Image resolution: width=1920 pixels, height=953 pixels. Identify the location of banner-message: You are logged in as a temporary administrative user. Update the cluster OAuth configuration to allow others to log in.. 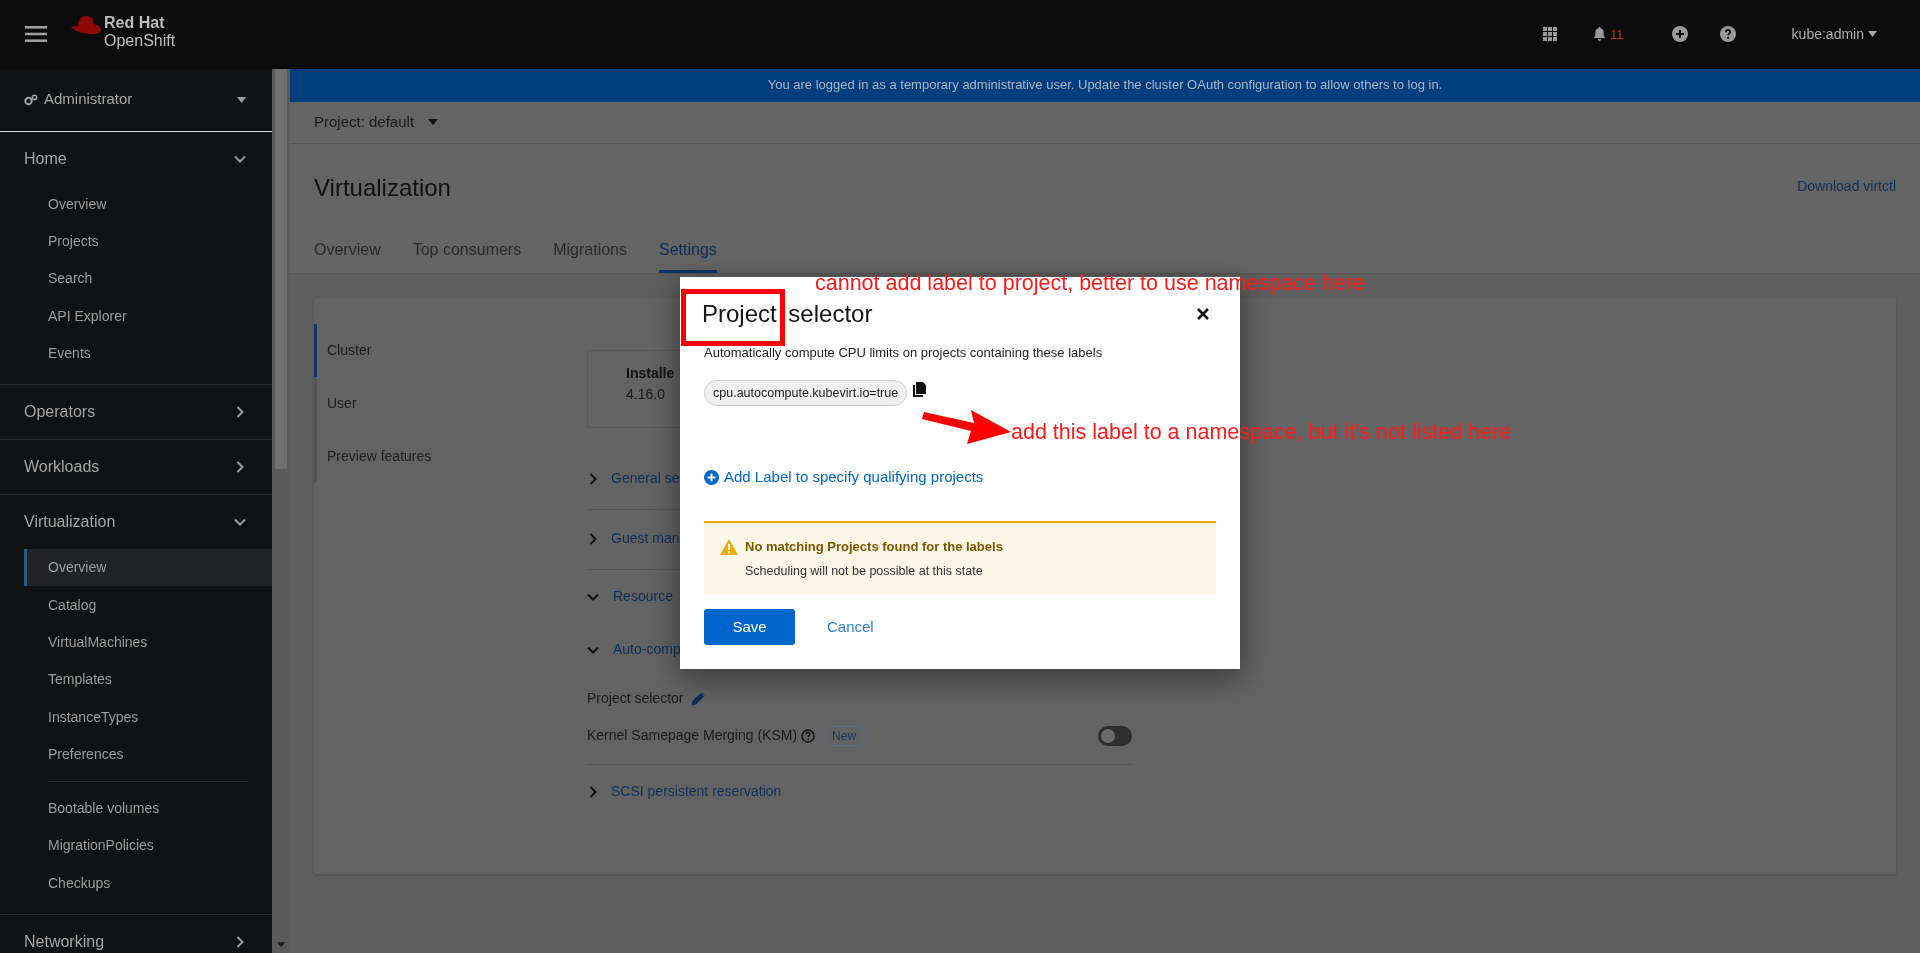
(1105, 85).